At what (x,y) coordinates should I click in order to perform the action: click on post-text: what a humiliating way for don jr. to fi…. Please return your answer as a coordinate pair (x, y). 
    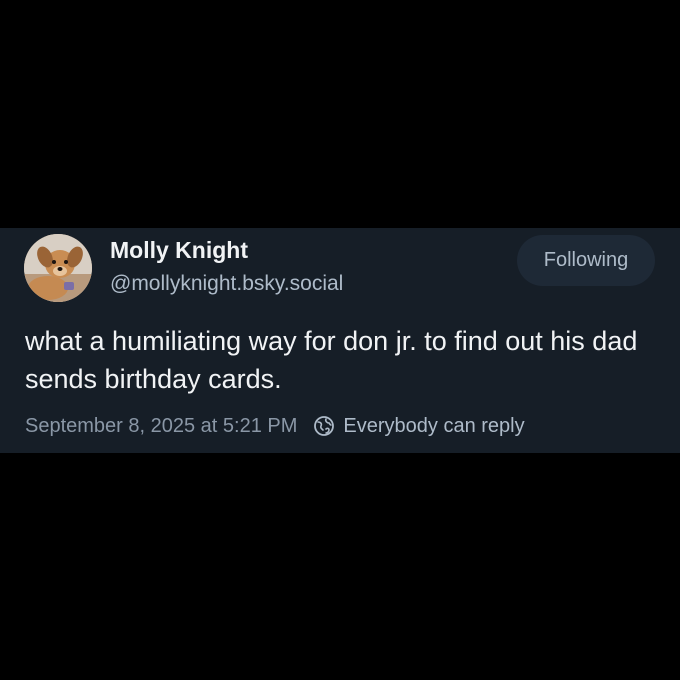
    Looking at the image, I should click on (331, 360).